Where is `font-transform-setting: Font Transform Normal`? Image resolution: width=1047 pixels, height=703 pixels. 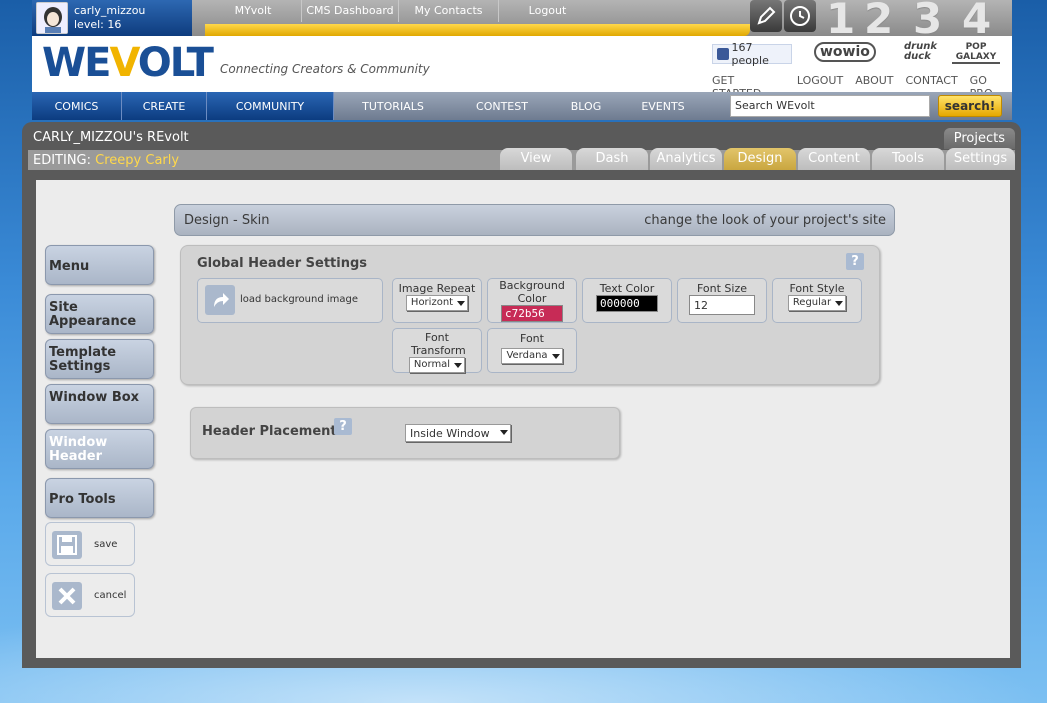 font-transform-setting: Font Transform Normal is located at coordinates (437, 350).